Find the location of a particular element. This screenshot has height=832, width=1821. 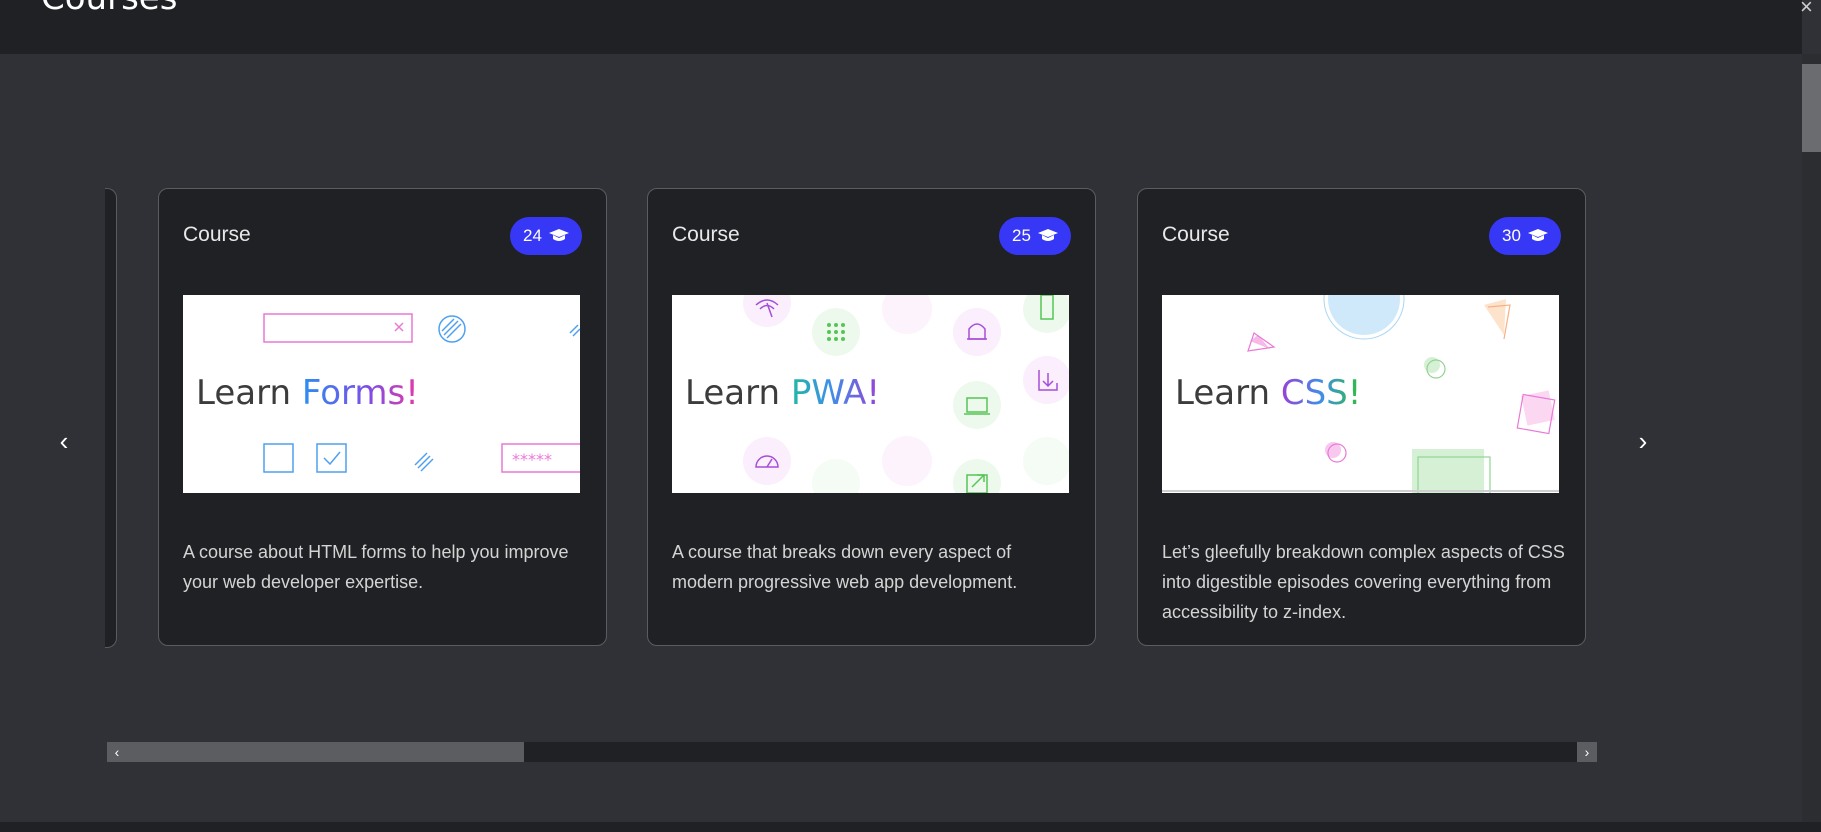

scrollbar-thumb is located at coordinates (325, 752).